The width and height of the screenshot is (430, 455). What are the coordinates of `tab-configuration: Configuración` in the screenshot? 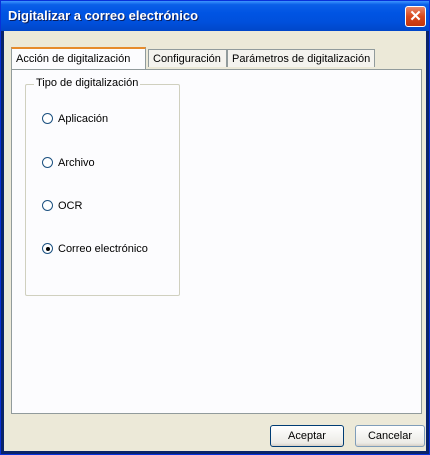 It's located at (187, 58).